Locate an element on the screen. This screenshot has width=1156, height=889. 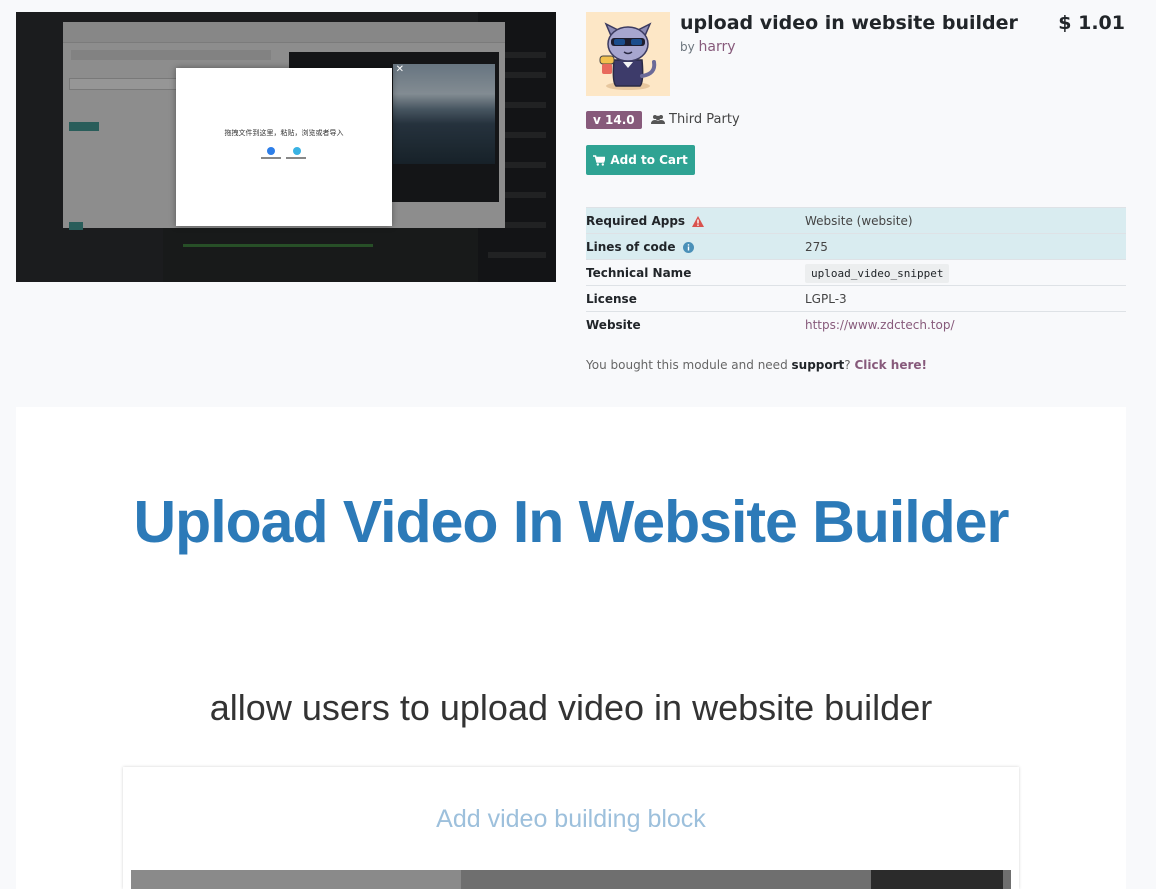
required-apps-value: Website (website) is located at coordinates (965, 220).